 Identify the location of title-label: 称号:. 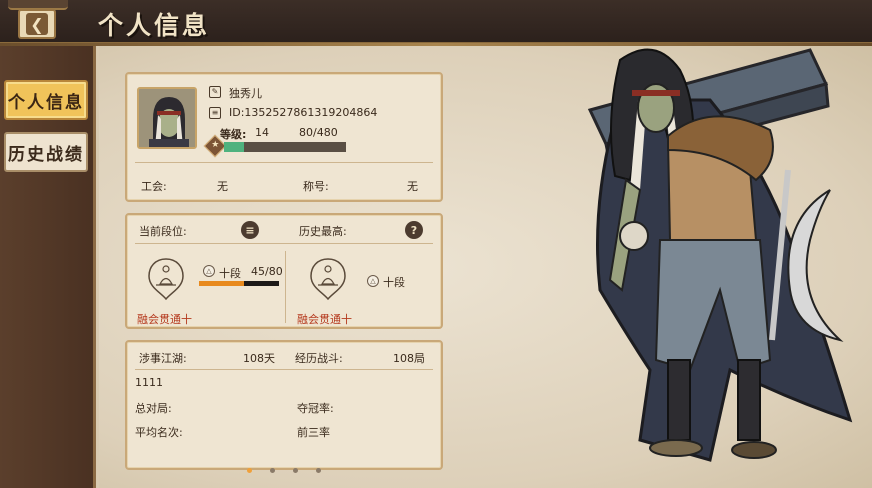
(316, 186).